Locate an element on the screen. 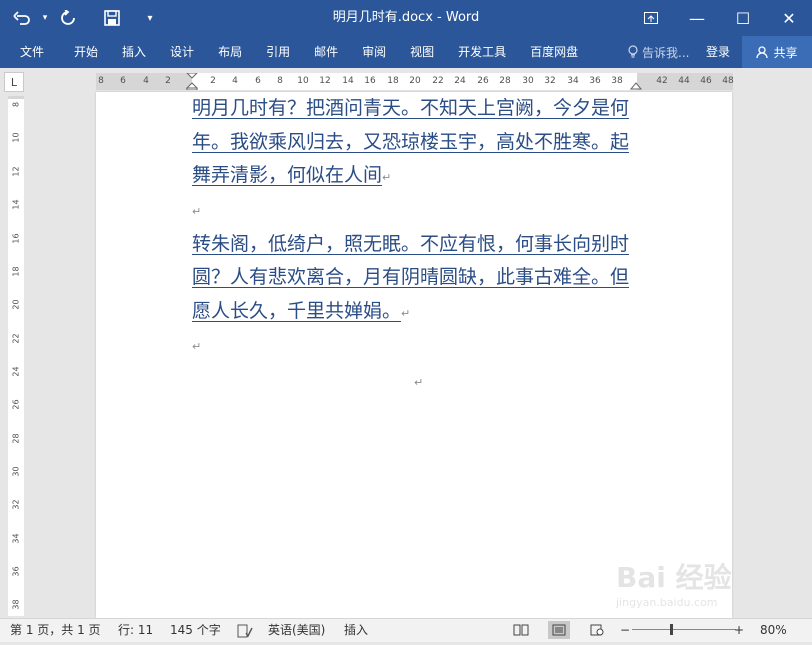 The width and height of the screenshot is (812, 645). ruler-tick: 16 is located at coordinates (370, 81).